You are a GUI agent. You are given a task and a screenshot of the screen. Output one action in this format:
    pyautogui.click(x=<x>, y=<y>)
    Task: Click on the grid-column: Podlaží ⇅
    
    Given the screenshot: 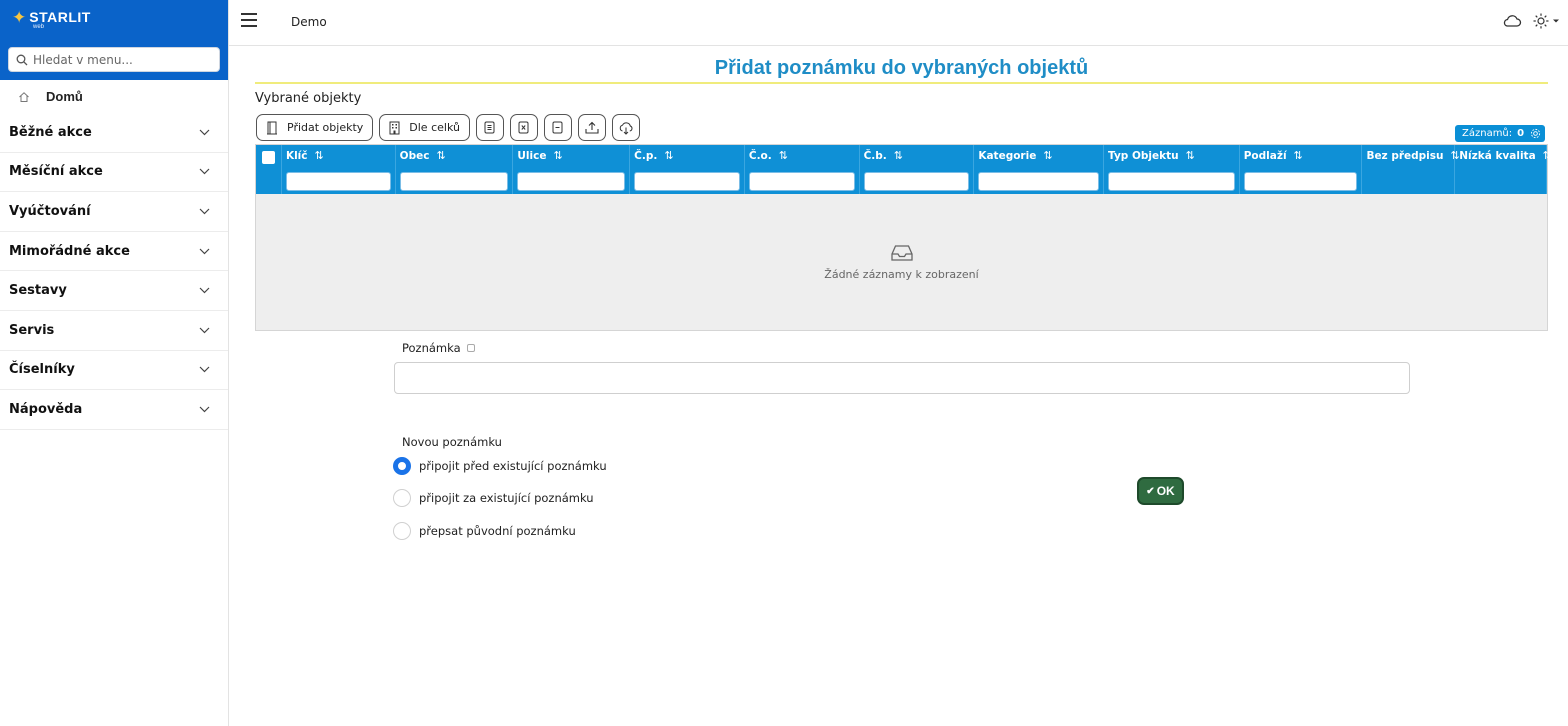 What is the action you would take?
    pyautogui.click(x=1301, y=169)
    